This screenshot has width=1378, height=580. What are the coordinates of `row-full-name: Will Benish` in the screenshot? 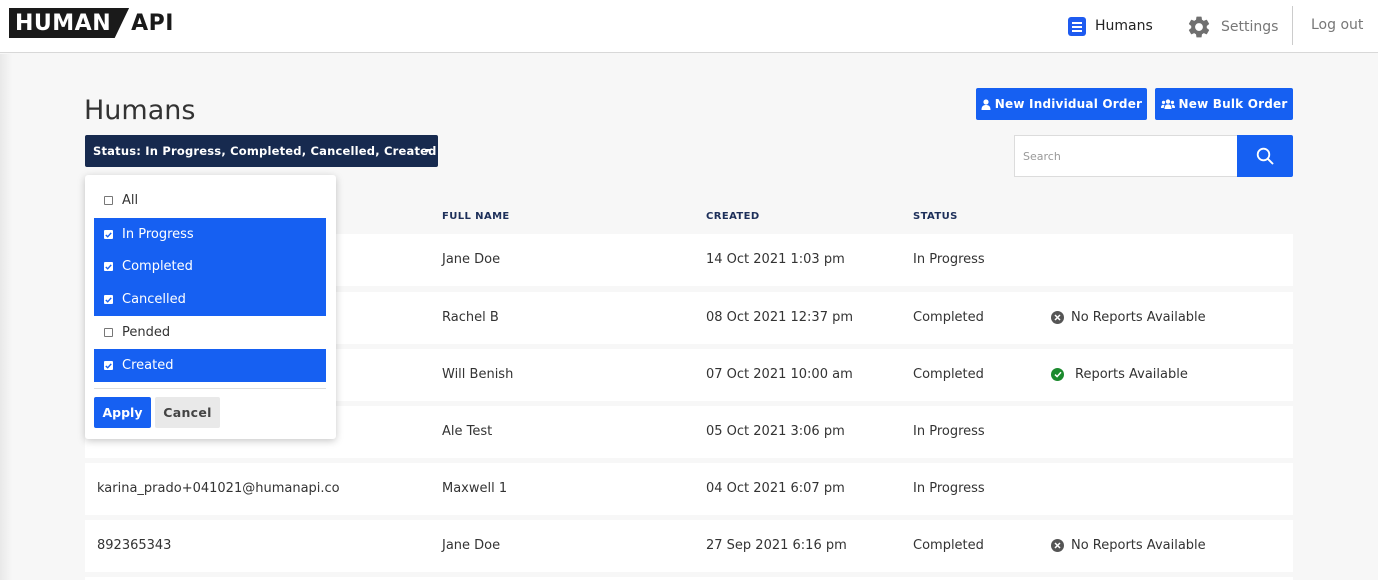 It's located at (478, 374).